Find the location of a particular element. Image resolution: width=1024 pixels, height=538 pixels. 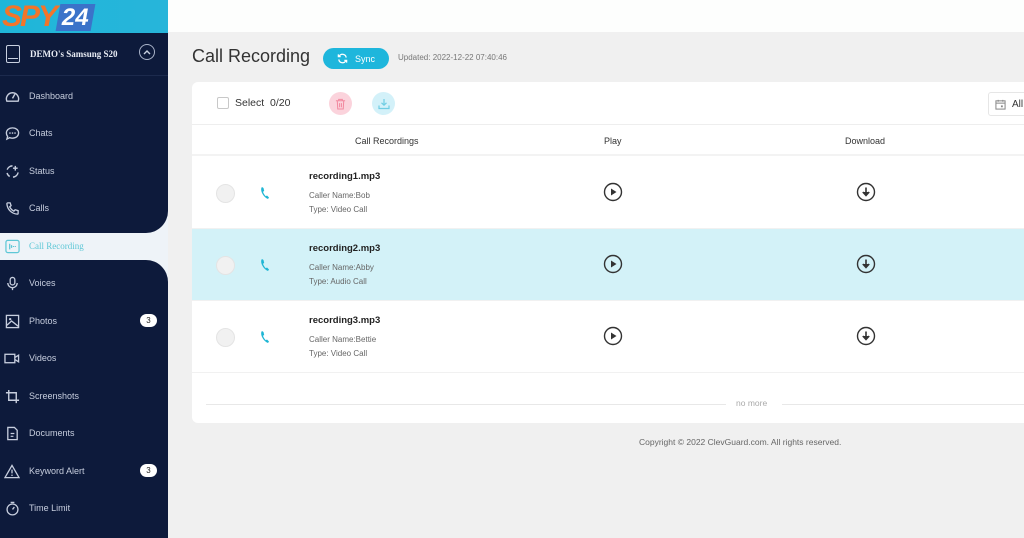

logo-bar: SPY 24 is located at coordinates (84, 16).